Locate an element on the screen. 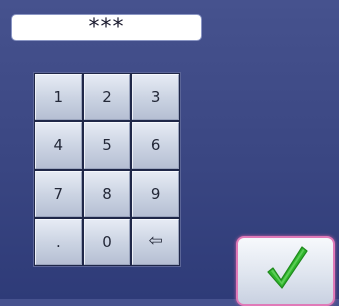  key-decimal-point: . is located at coordinates (58, 241).